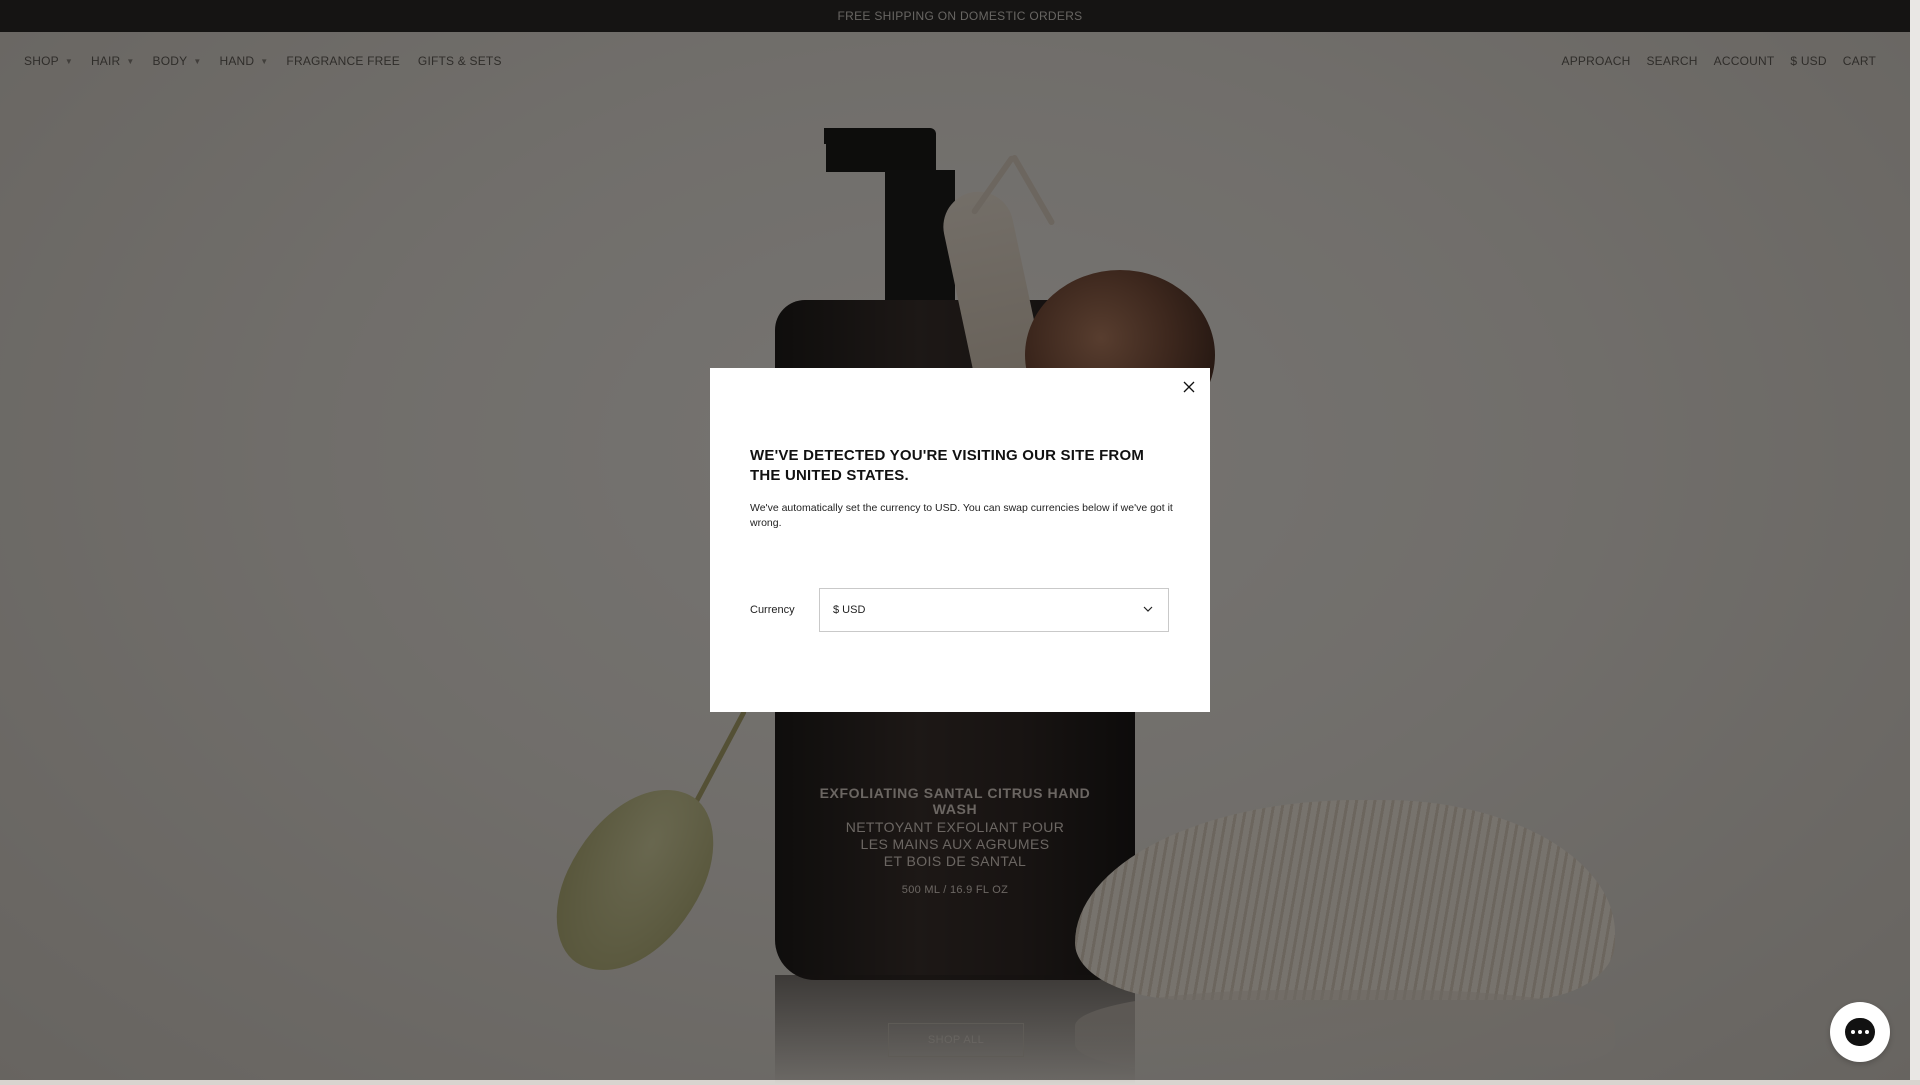 This screenshot has height=1085, width=1920. What do you see at coordinates (1915, 540) in the screenshot?
I see `page-scrollbar` at bounding box center [1915, 540].